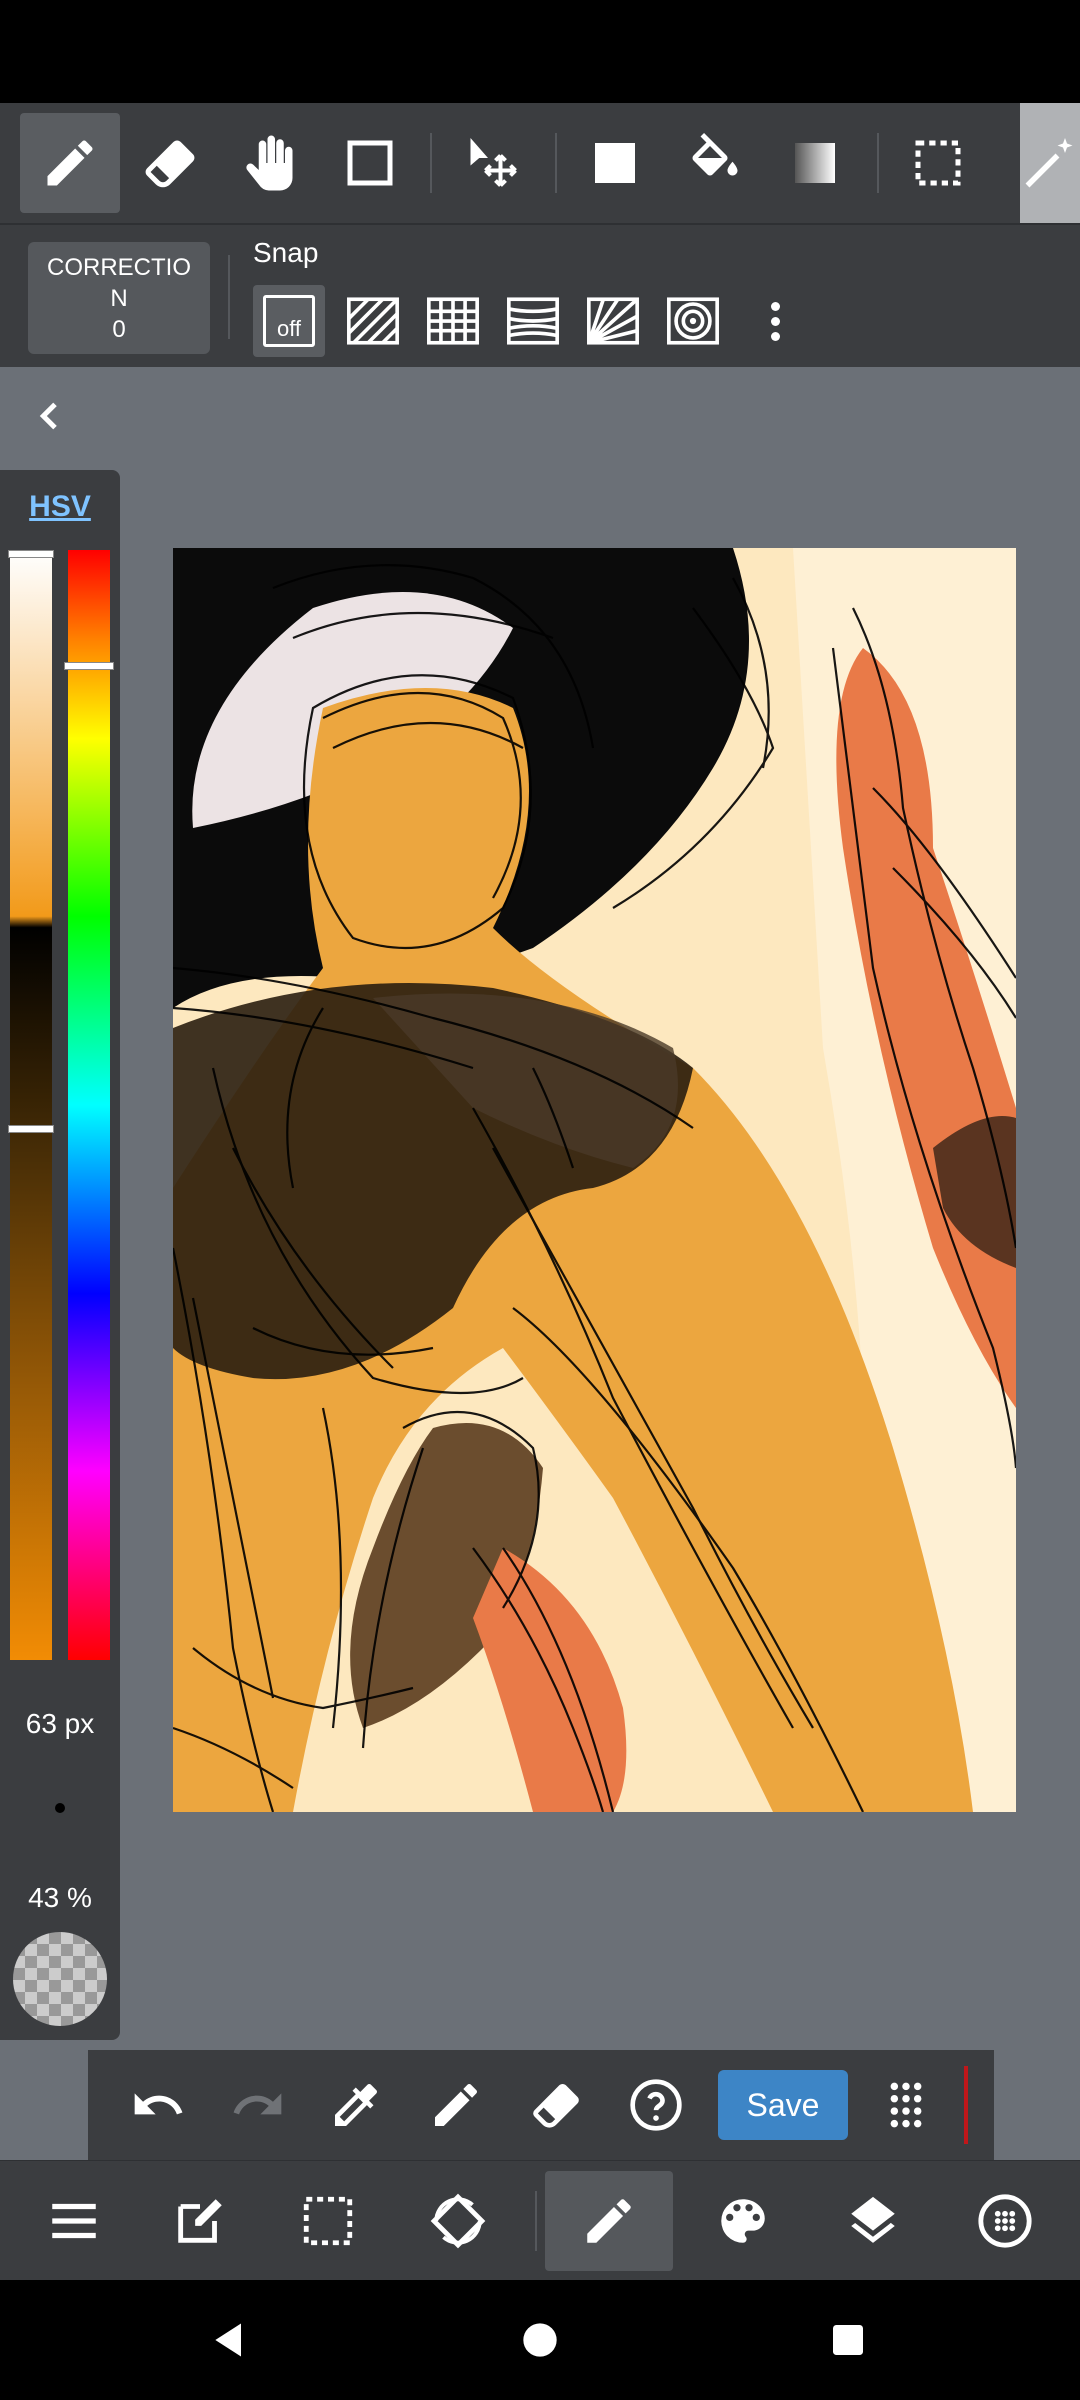  What do you see at coordinates (119, 329) in the screenshot?
I see `correction-value: 0` at bounding box center [119, 329].